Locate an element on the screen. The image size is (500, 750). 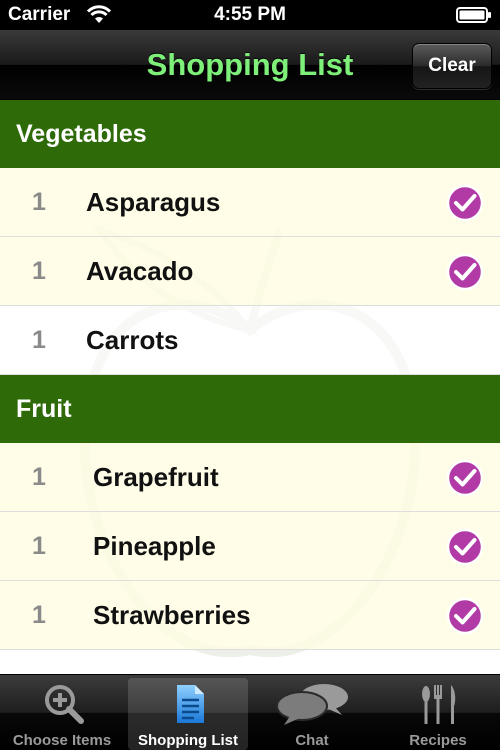
list-item: 1 Grapefruit is located at coordinates (250, 477).